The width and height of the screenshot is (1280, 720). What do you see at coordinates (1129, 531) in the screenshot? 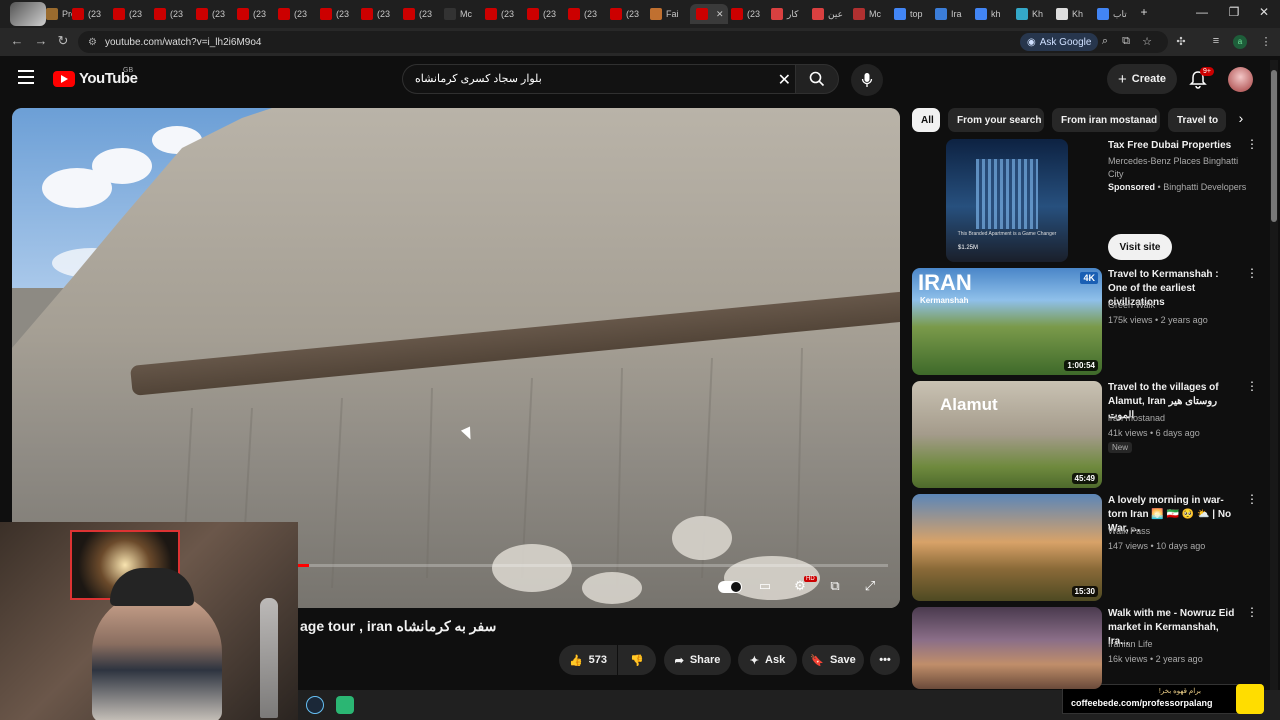
I see `channel-name: Walk Pass` at bounding box center [1129, 531].